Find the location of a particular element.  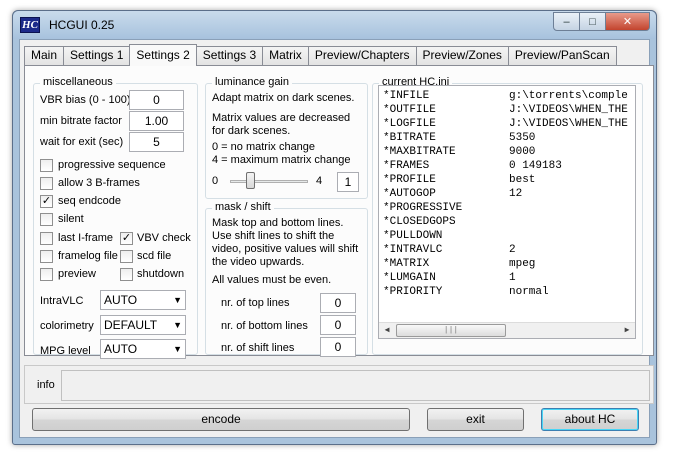

ini-key: *AUTOGOP is located at coordinates (409, 194).